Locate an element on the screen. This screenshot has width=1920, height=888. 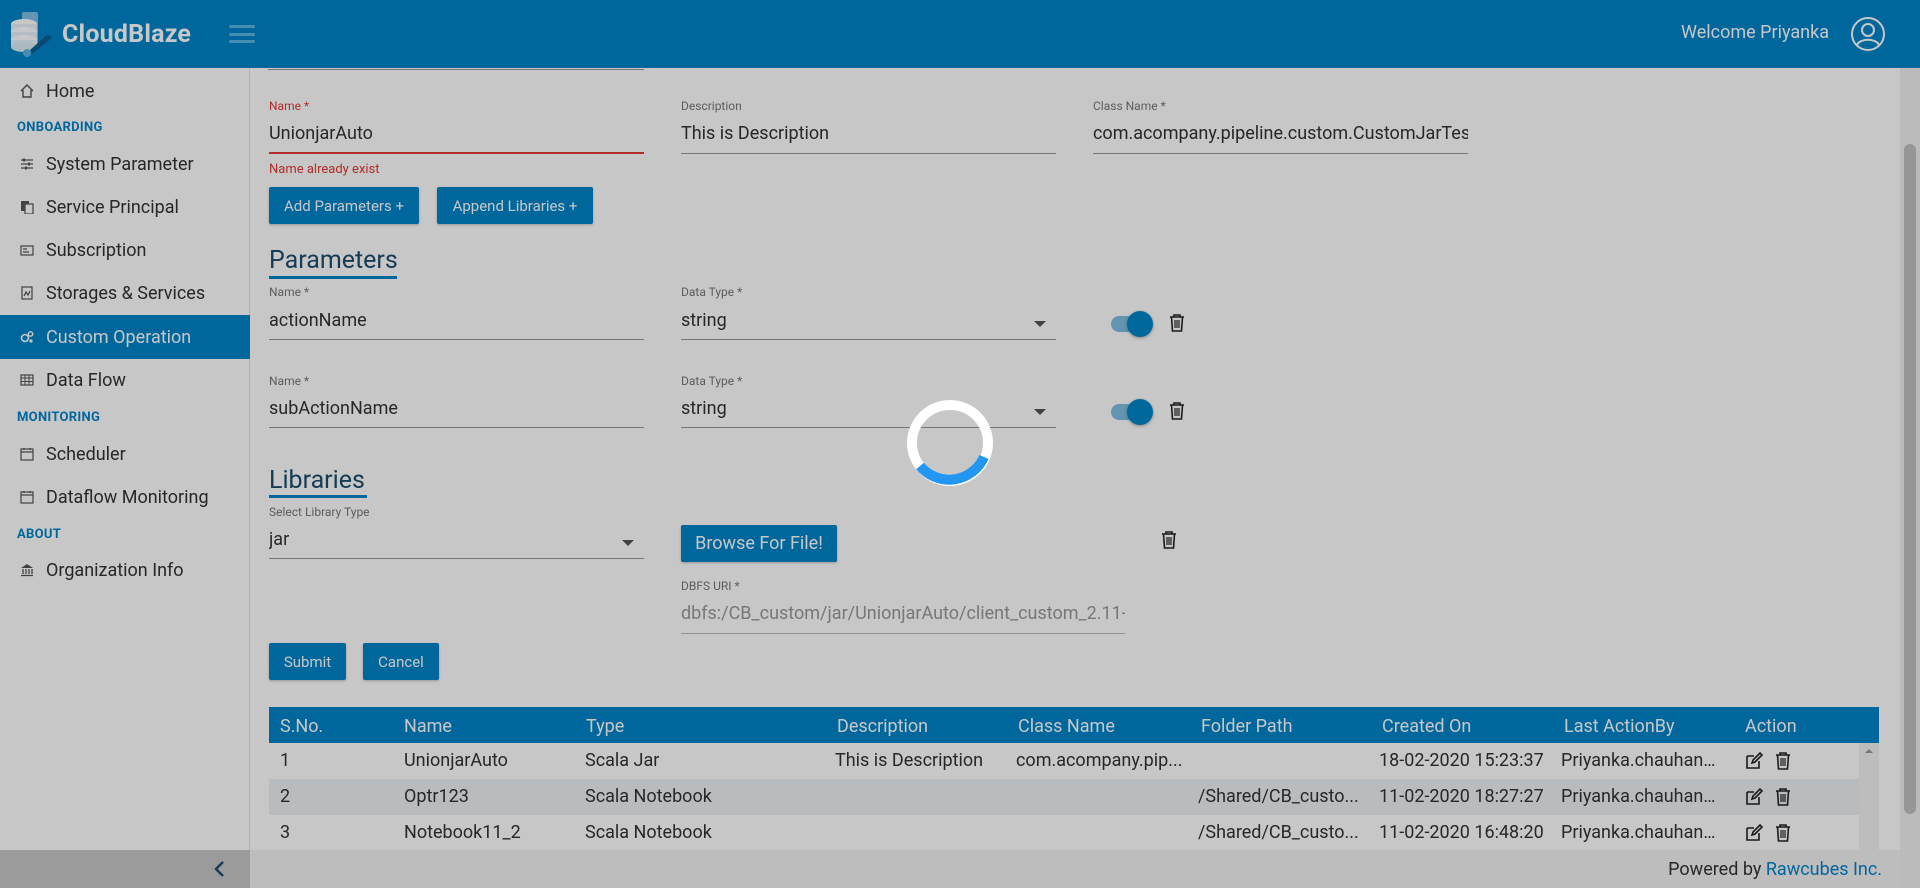
sidebar-item-scheduler: Scheduler is located at coordinates (125, 454).